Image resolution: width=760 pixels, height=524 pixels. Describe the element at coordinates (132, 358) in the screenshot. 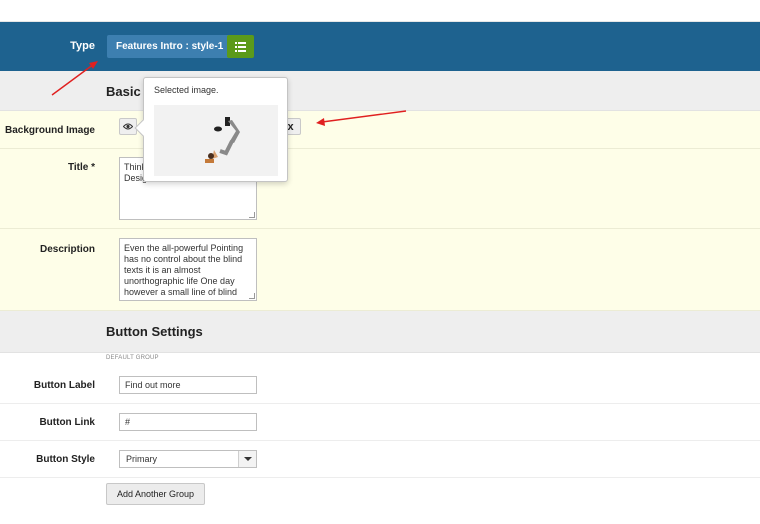

I see `group-caption: DEFAULT GROUP` at that location.